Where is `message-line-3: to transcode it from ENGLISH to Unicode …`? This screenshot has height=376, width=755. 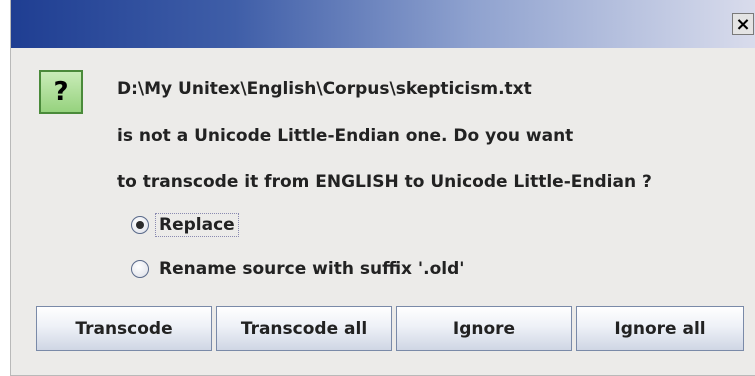
message-line-3: to transcode it from ENGLISH to Unicode … is located at coordinates (384, 182).